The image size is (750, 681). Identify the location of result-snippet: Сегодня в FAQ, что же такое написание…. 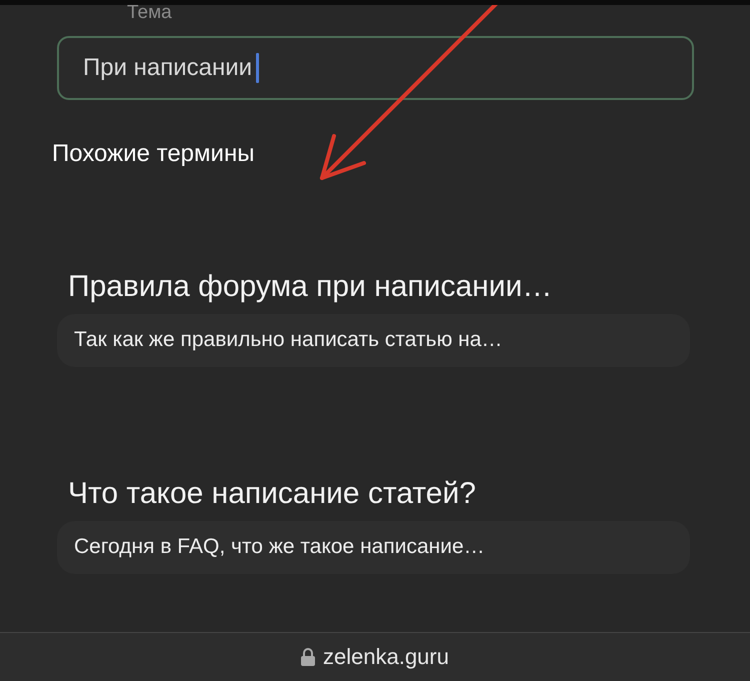
(373, 547).